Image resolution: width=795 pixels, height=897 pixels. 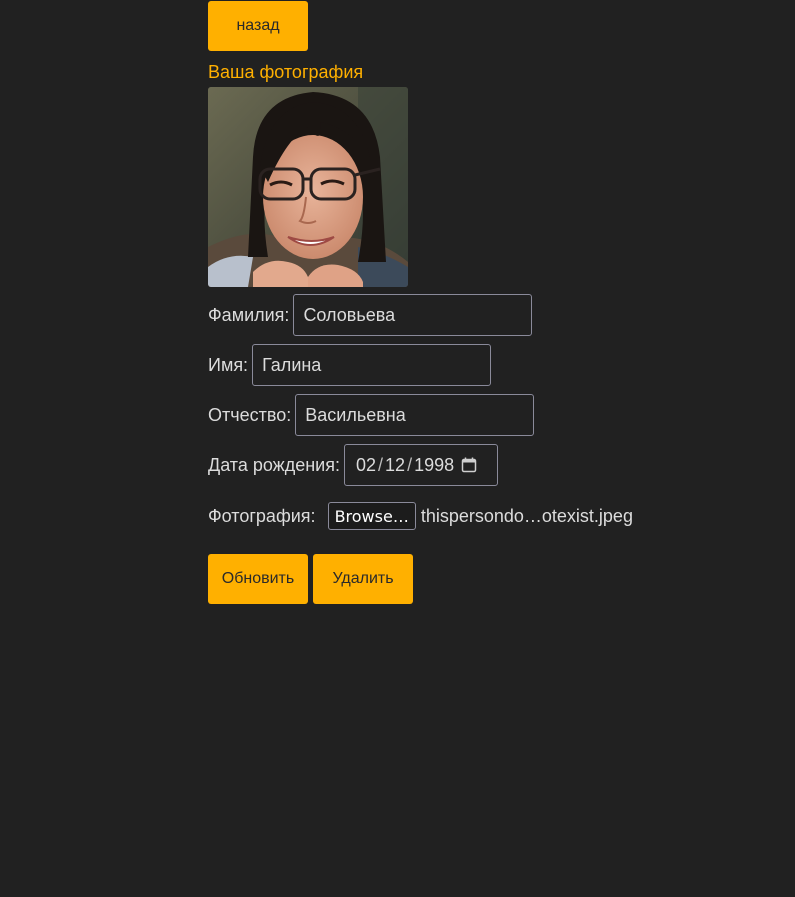 I want to click on birth-date-label: Дата рождения:, so click(x=274, y=464).